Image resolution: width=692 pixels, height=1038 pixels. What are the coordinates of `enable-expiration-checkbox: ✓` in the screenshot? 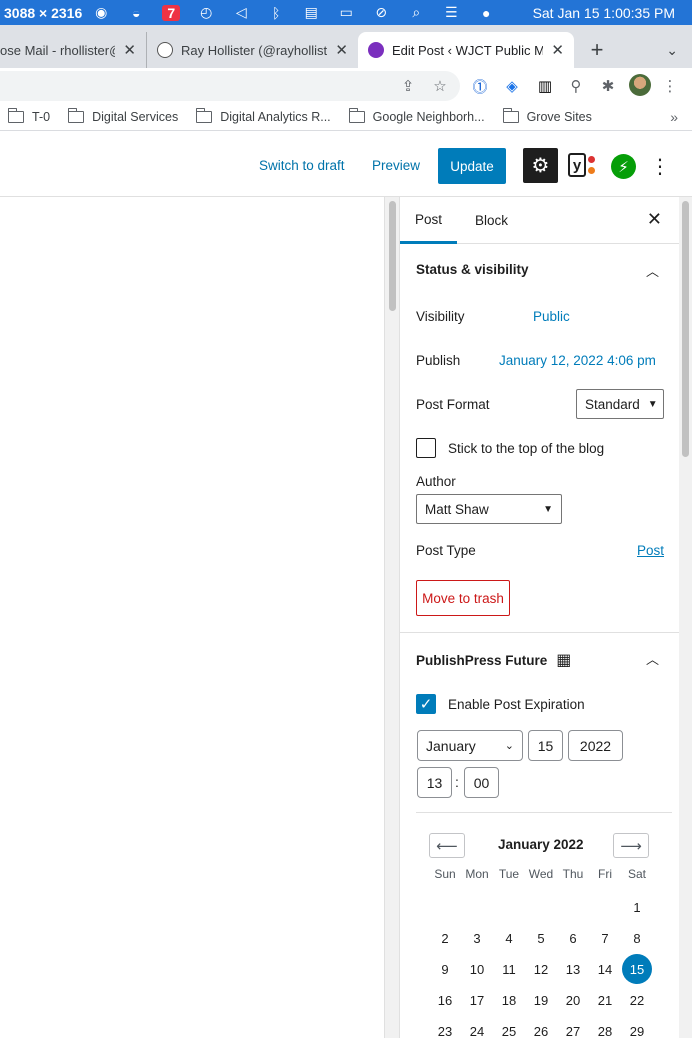 It's located at (426, 704).